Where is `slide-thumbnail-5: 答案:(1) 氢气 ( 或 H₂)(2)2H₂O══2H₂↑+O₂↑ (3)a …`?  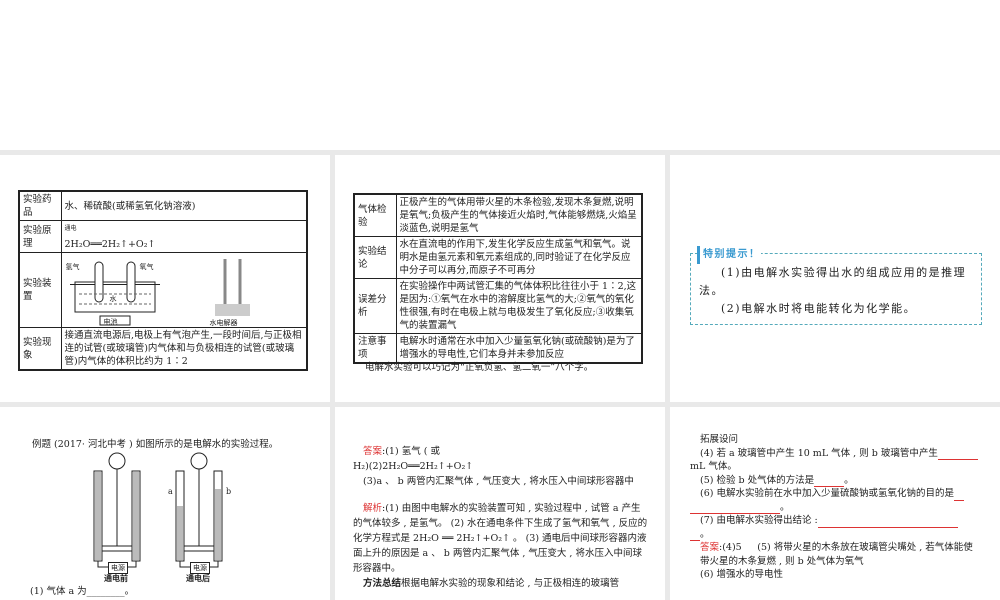
slide-thumbnail-5: 答案:(1) 氢气 ( 或 H₂)(2)2H₂O══2H₂↑+O₂↑ (3)a … is located at coordinates (500, 503).